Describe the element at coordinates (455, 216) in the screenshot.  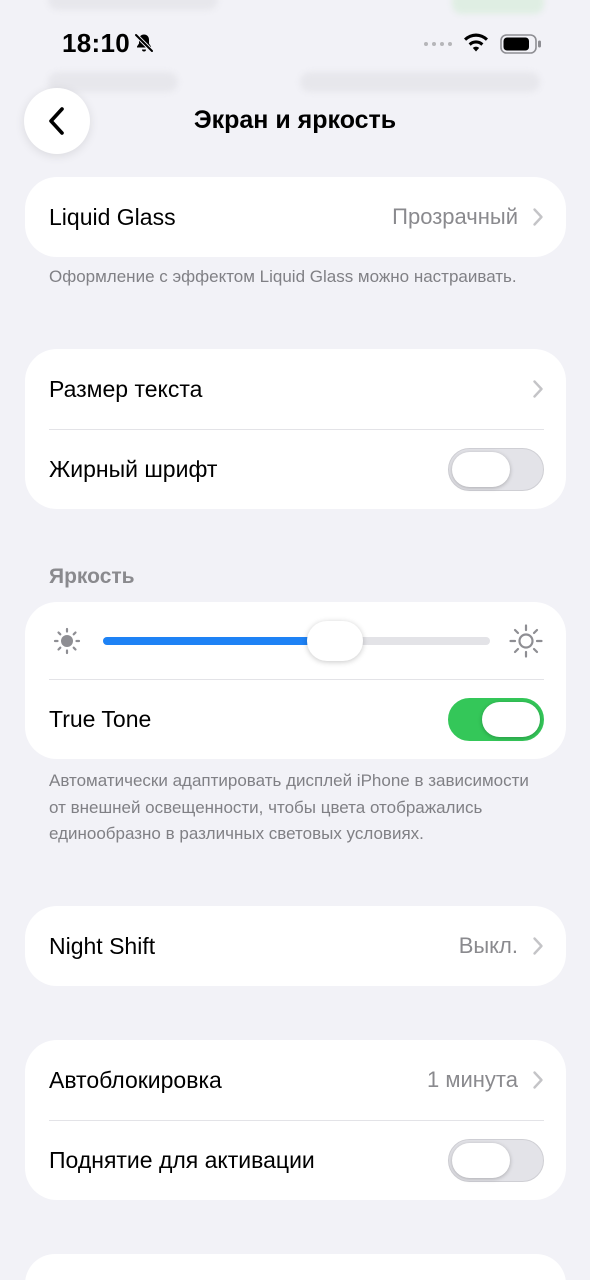
I see `liquid-glass-value: Прозрачный` at that location.